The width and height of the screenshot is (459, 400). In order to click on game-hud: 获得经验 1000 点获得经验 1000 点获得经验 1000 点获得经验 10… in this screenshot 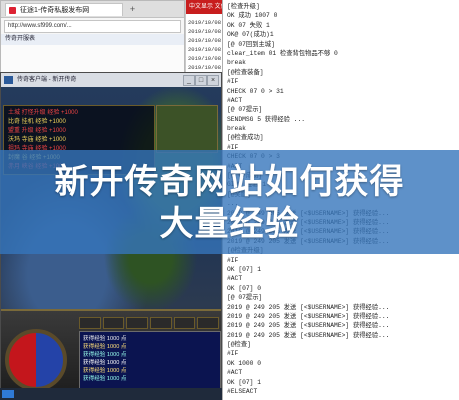, I will do `click(111, 354)`.